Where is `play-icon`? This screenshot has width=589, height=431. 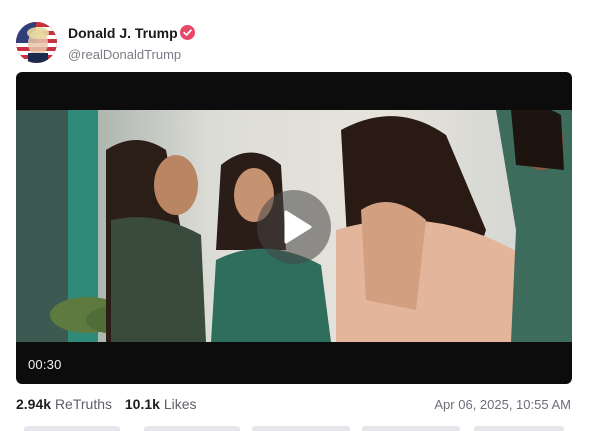 play-icon is located at coordinates (298, 227).